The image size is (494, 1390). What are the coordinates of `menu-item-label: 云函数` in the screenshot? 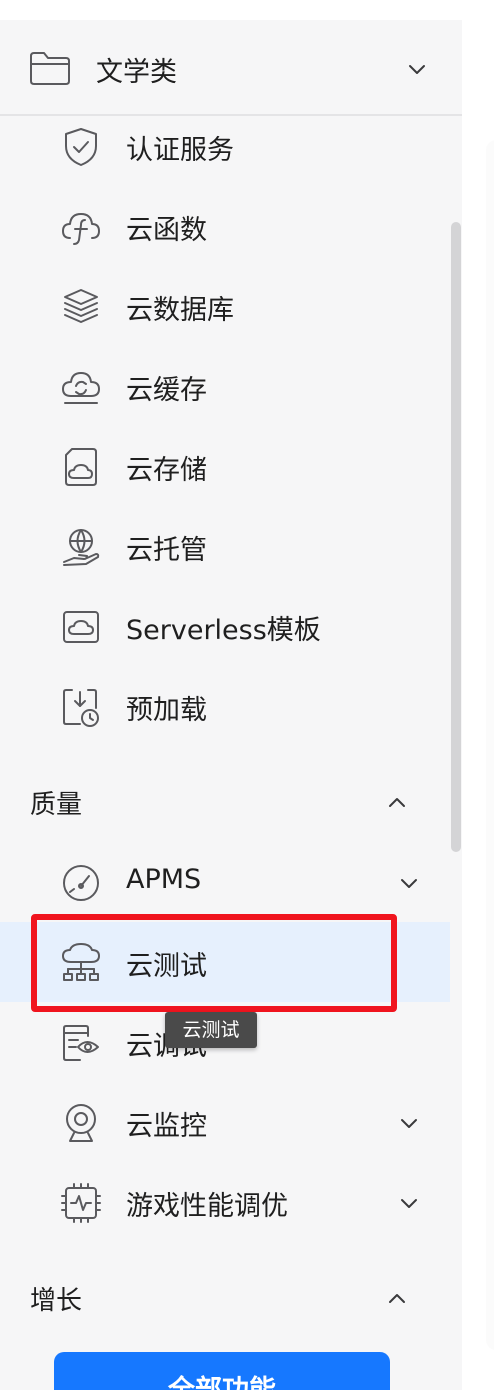 It's located at (166, 230).